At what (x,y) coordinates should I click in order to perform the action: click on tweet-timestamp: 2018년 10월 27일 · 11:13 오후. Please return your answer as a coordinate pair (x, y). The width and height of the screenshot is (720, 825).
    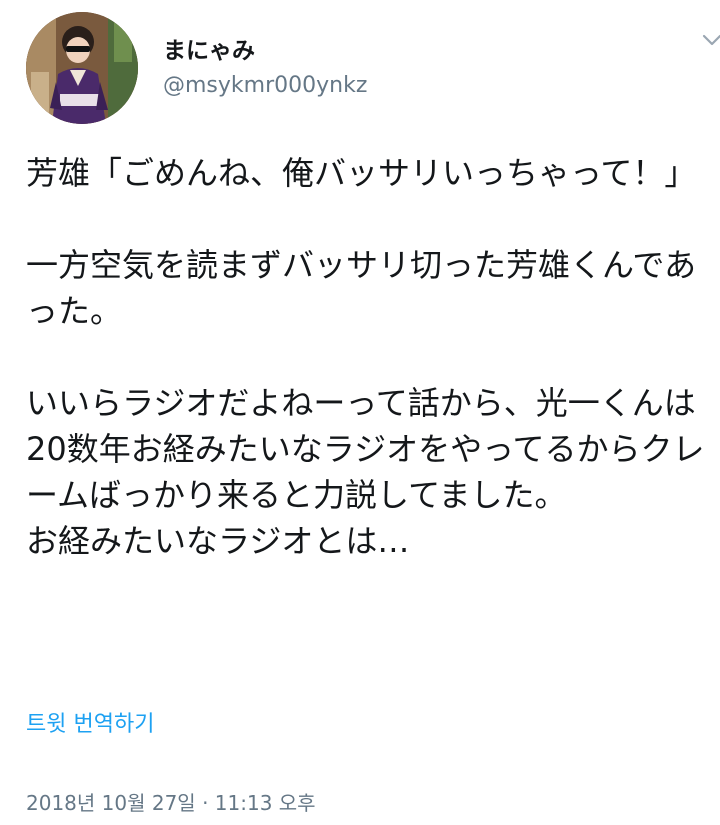
    Looking at the image, I should click on (171, 803).